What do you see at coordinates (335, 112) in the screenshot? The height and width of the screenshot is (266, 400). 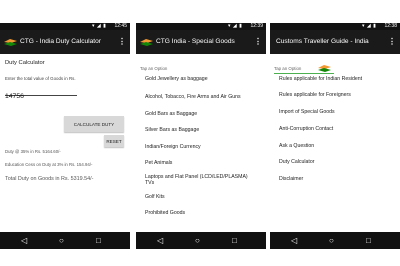 I see `list-item: Import of Special Goods` at bounding box center [335, 112].